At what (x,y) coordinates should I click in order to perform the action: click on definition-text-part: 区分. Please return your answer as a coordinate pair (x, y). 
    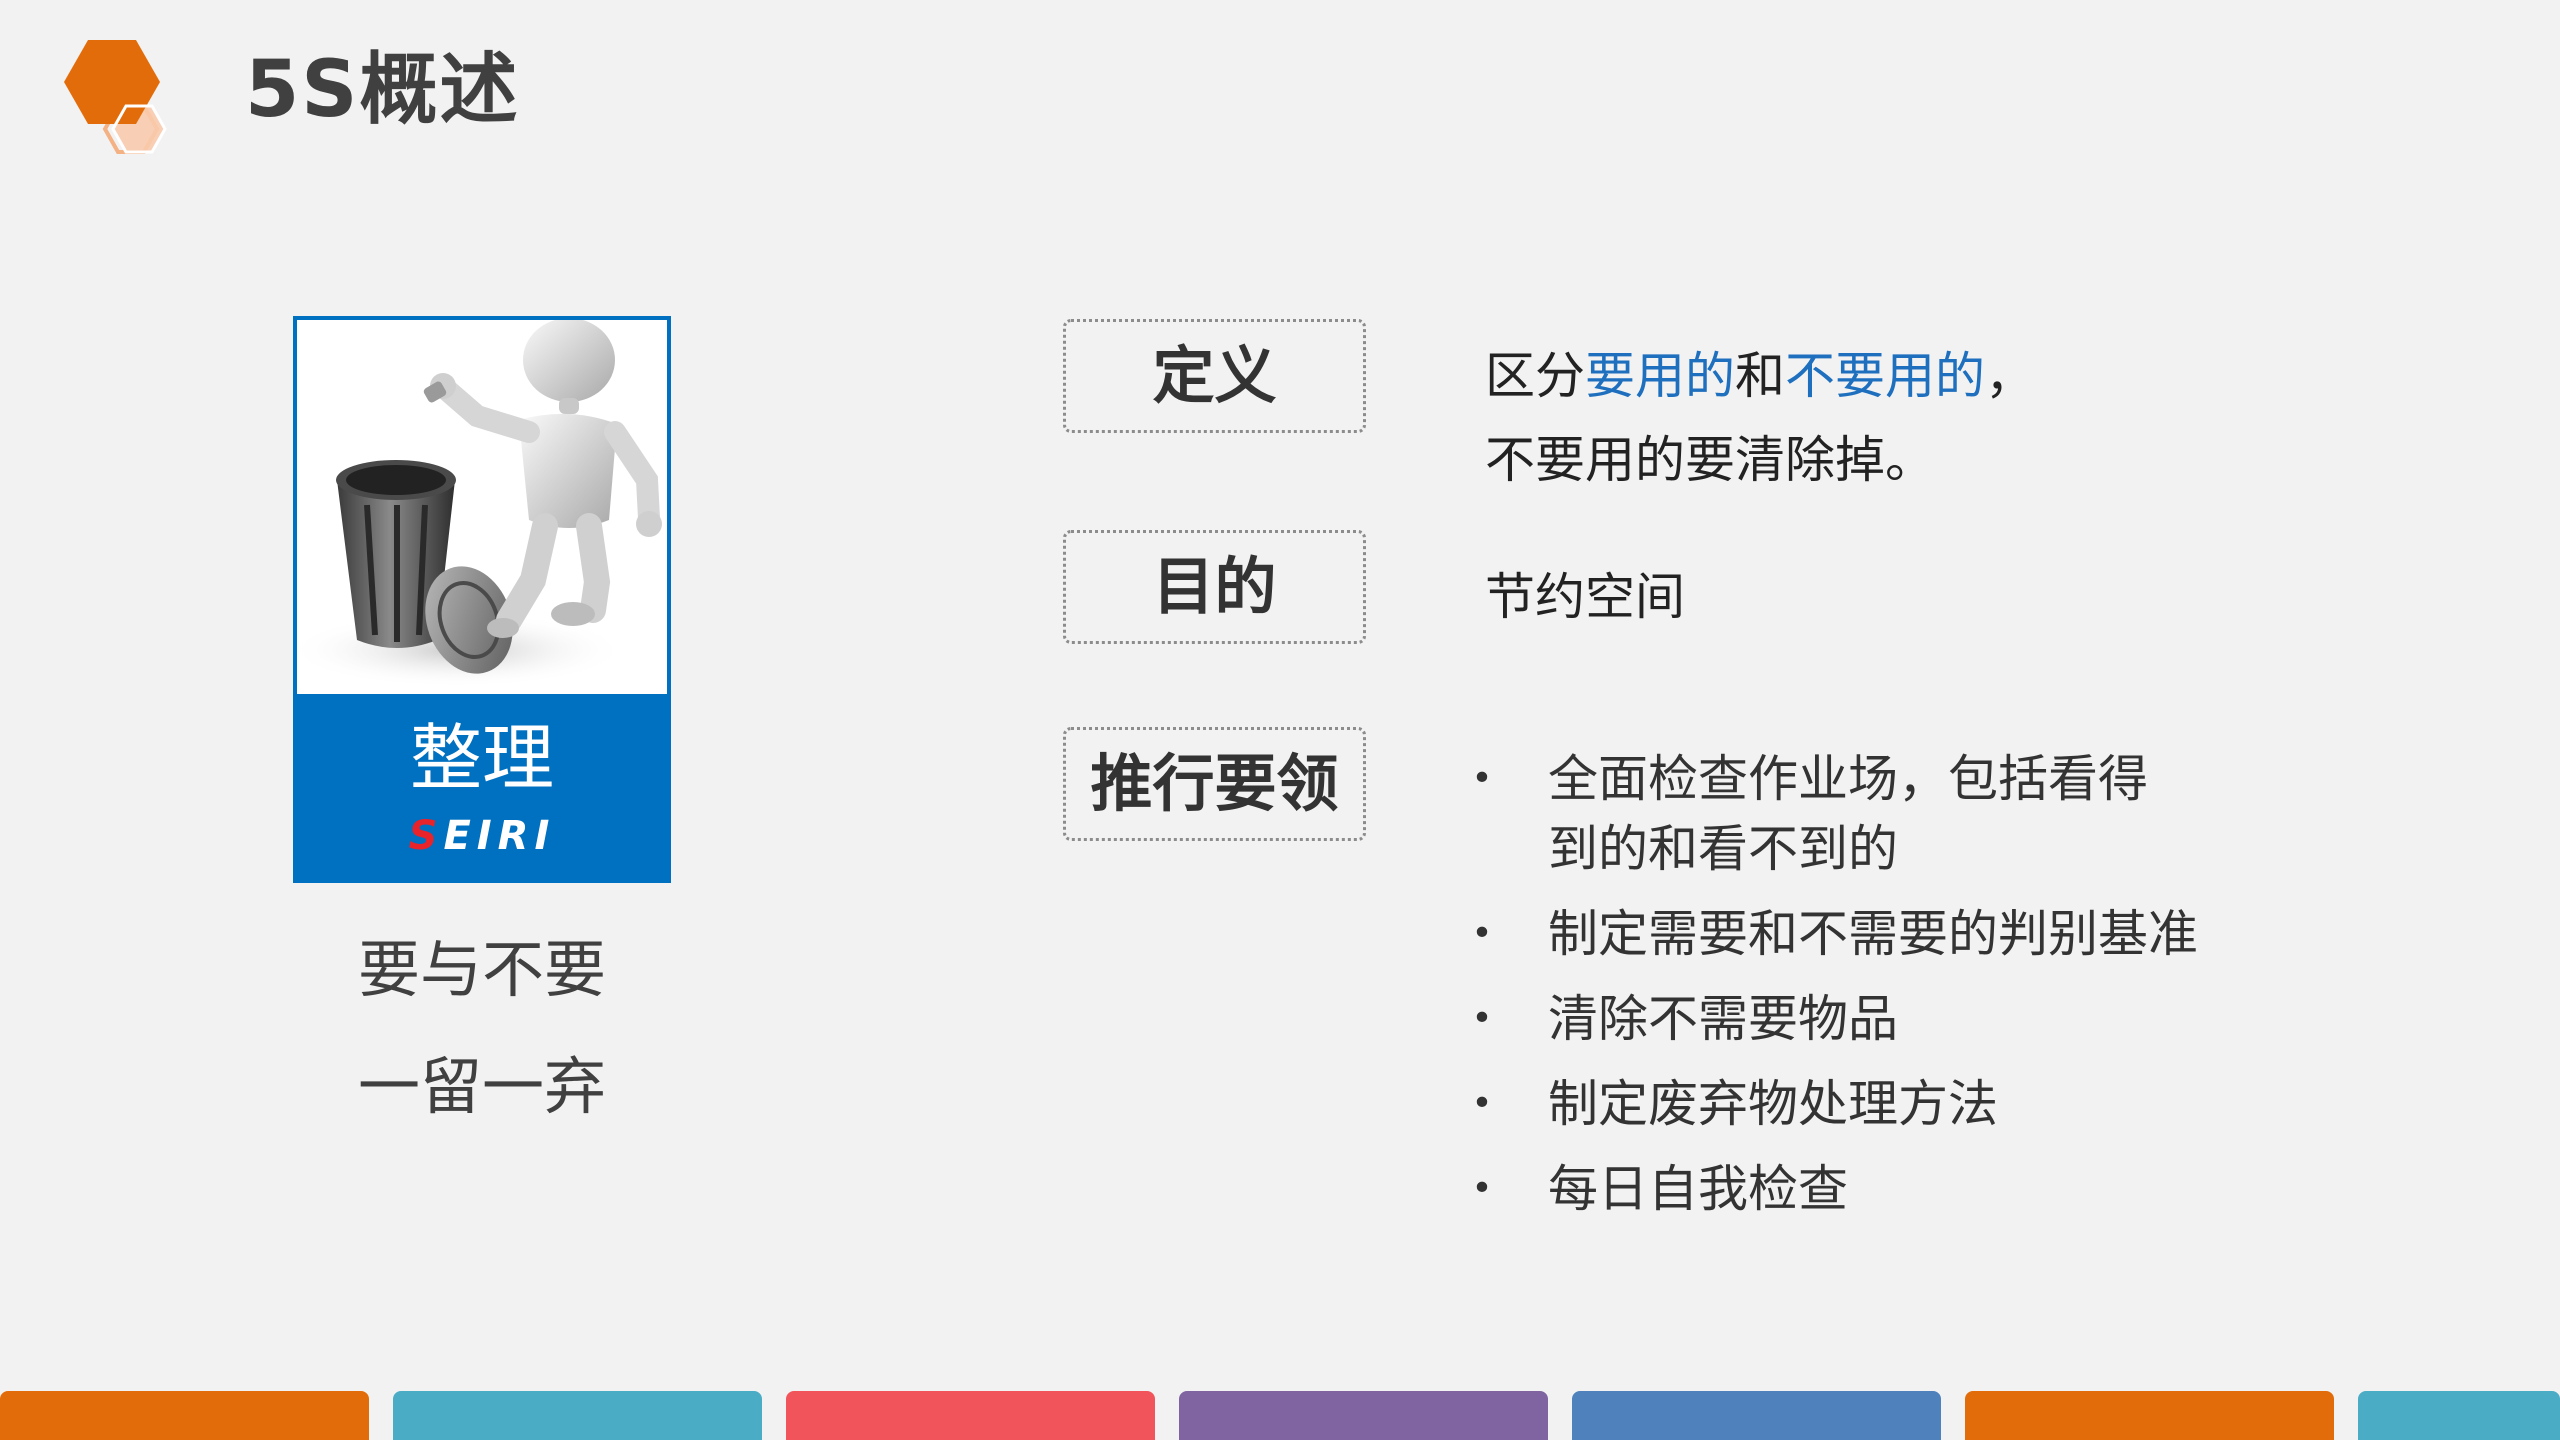
    Looking at the image, I should click on (1535, 376).